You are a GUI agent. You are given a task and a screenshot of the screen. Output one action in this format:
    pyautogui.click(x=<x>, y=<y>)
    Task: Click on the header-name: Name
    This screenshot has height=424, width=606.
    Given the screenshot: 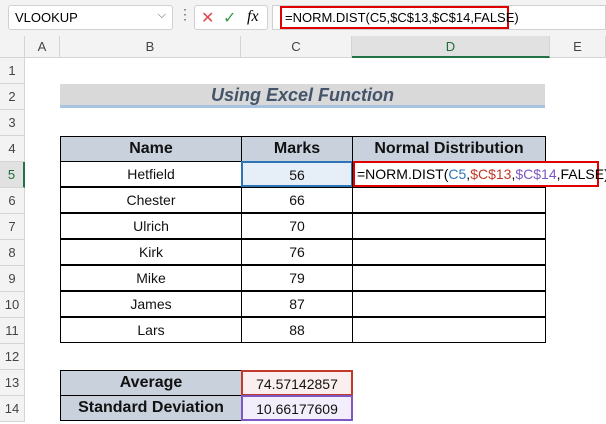 What is the action you would take?
    pyautogui.click(x=151, y=149)
    